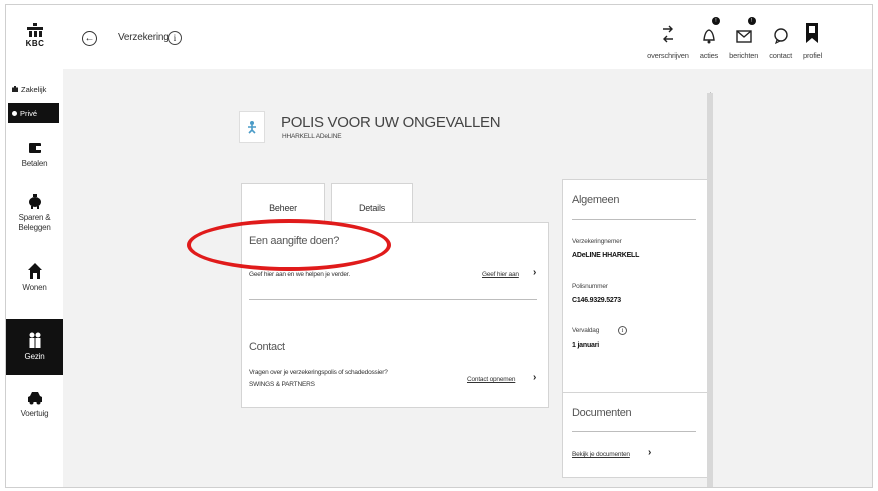 This screenshot has height=491, width=878. Describe the element at coordinates (602, 413) in the screenshot. I see `documenten-title: Documenten` at that location.